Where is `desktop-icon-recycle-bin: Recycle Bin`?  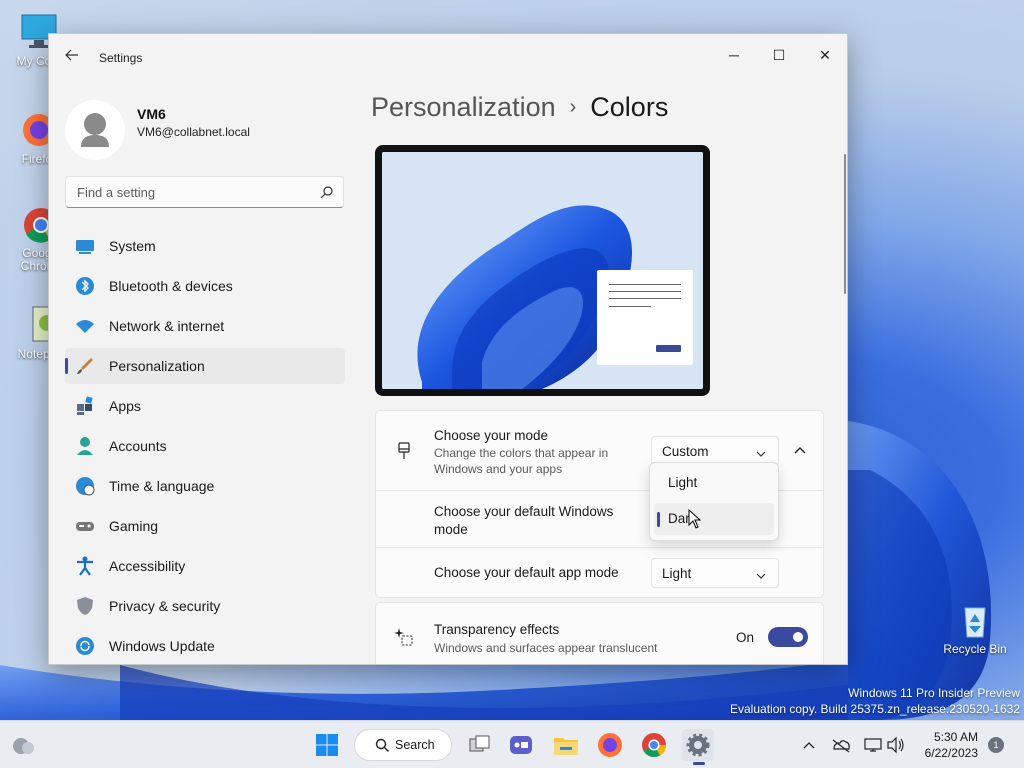 desktop-icon-recycle-bin: Recycle Bin is located at coordinates (975, 628).